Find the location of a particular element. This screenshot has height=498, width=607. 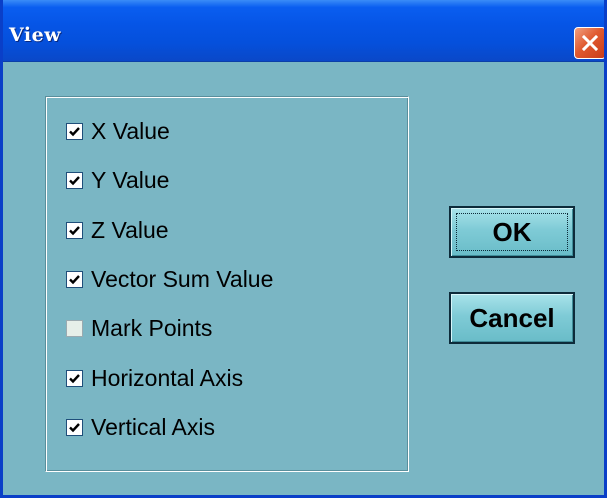

close-button is located at coordinates (589, 43).